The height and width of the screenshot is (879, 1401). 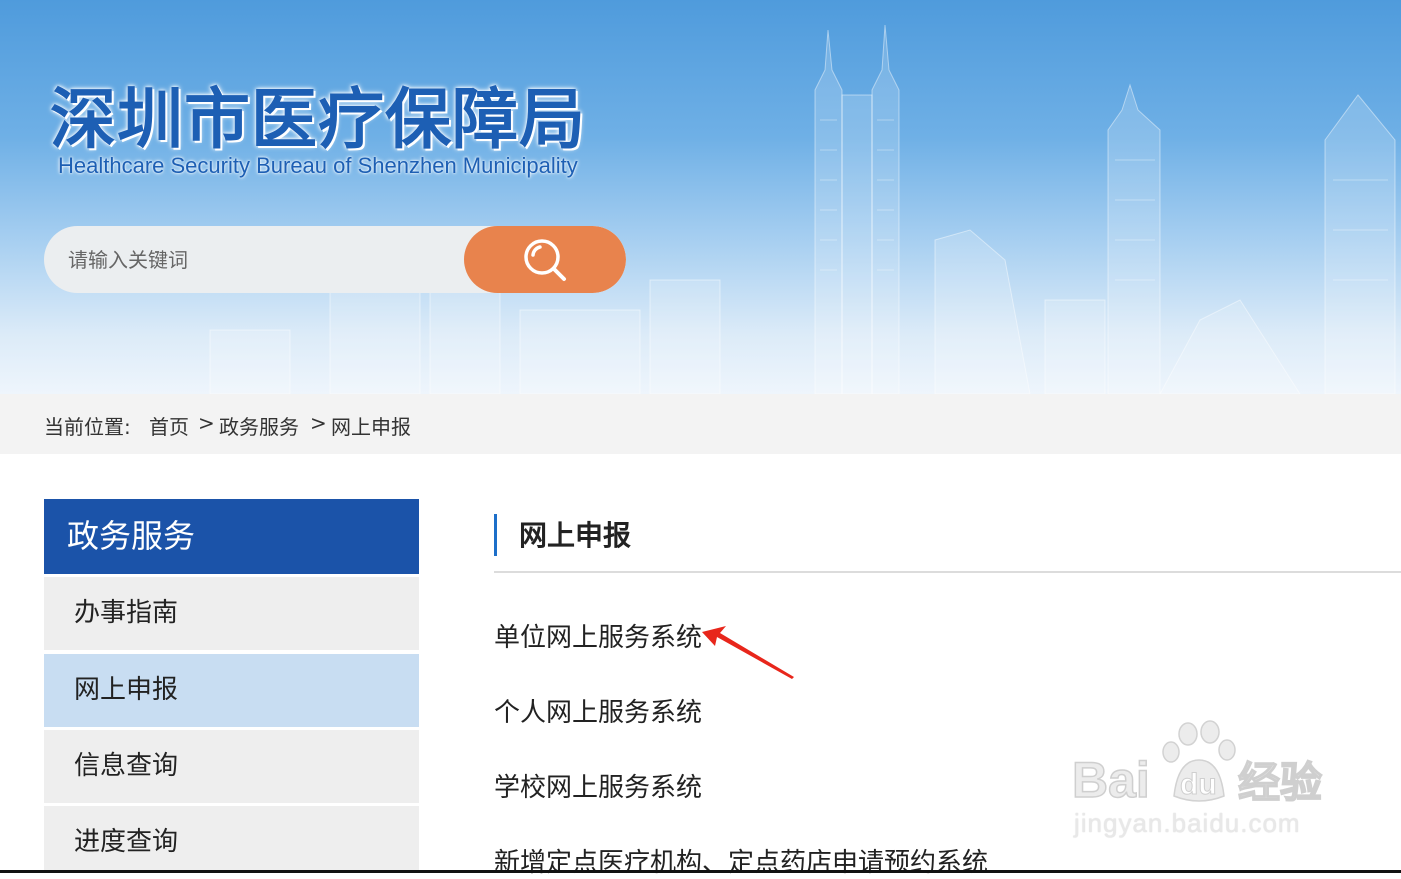 What do you see at coordinates (598, 710) in the screenshot?
I see `link-personal-online-service: 个人网上服务系统` at bounding box center [598, 710].